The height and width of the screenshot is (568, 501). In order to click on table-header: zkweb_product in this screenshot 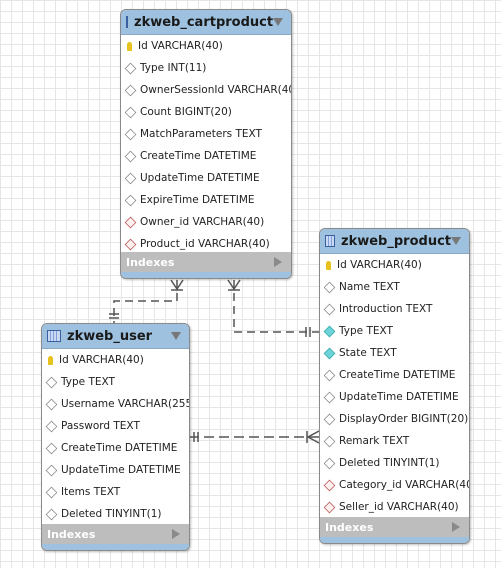, I will do `click(394, 241)`.